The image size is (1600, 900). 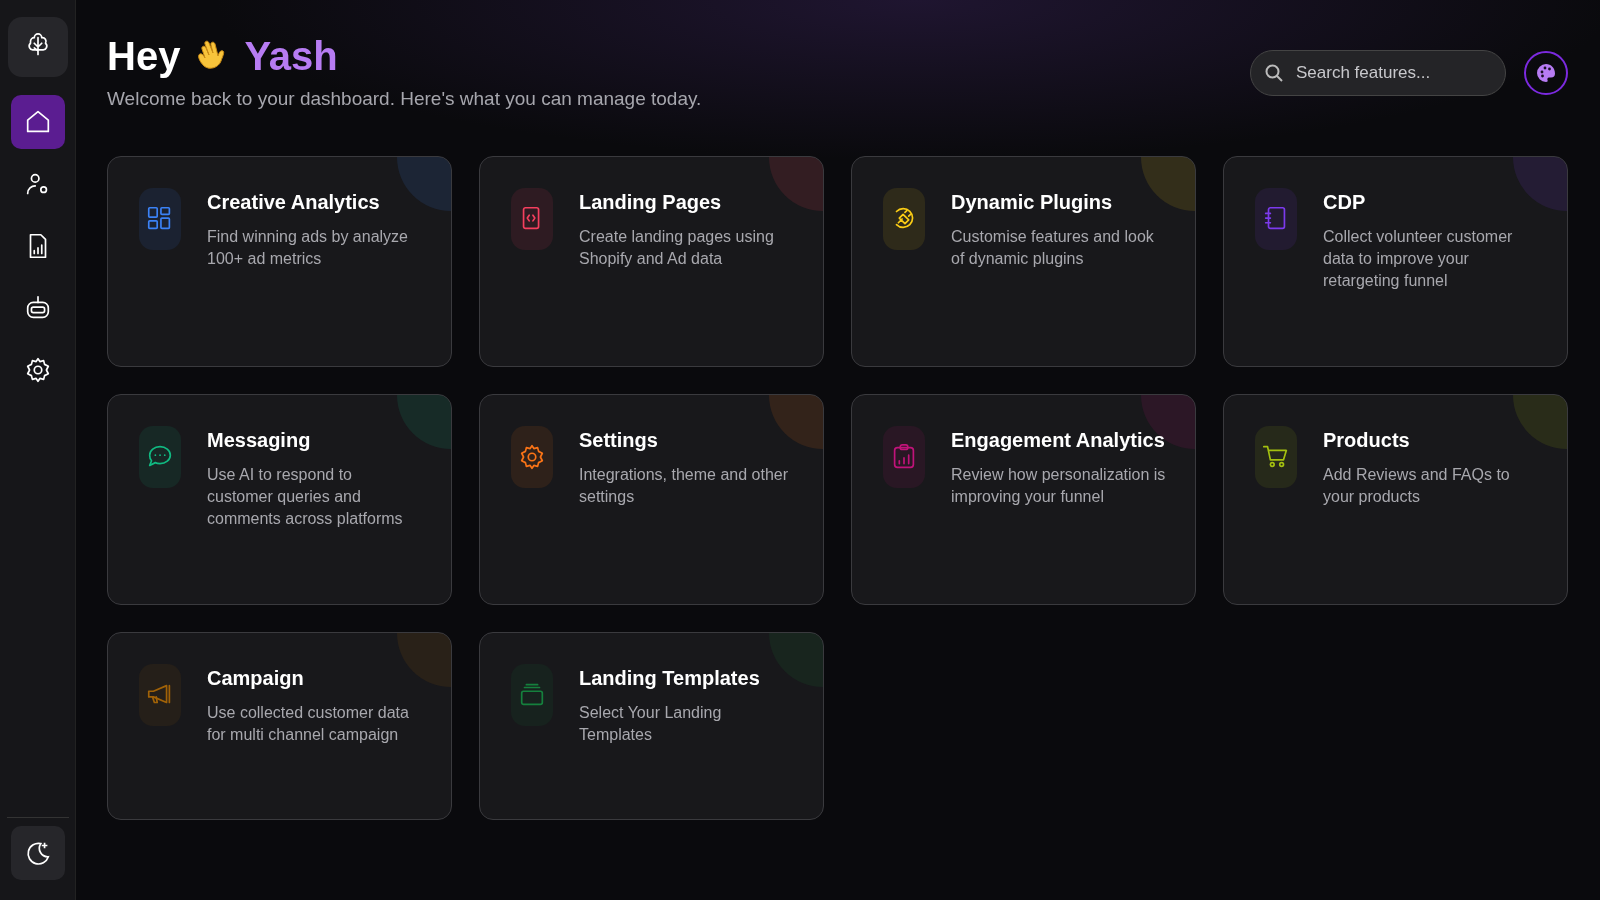 I want to click on card-description: Use collected customer data for multi channel campaign, so click(x=308, y=724).